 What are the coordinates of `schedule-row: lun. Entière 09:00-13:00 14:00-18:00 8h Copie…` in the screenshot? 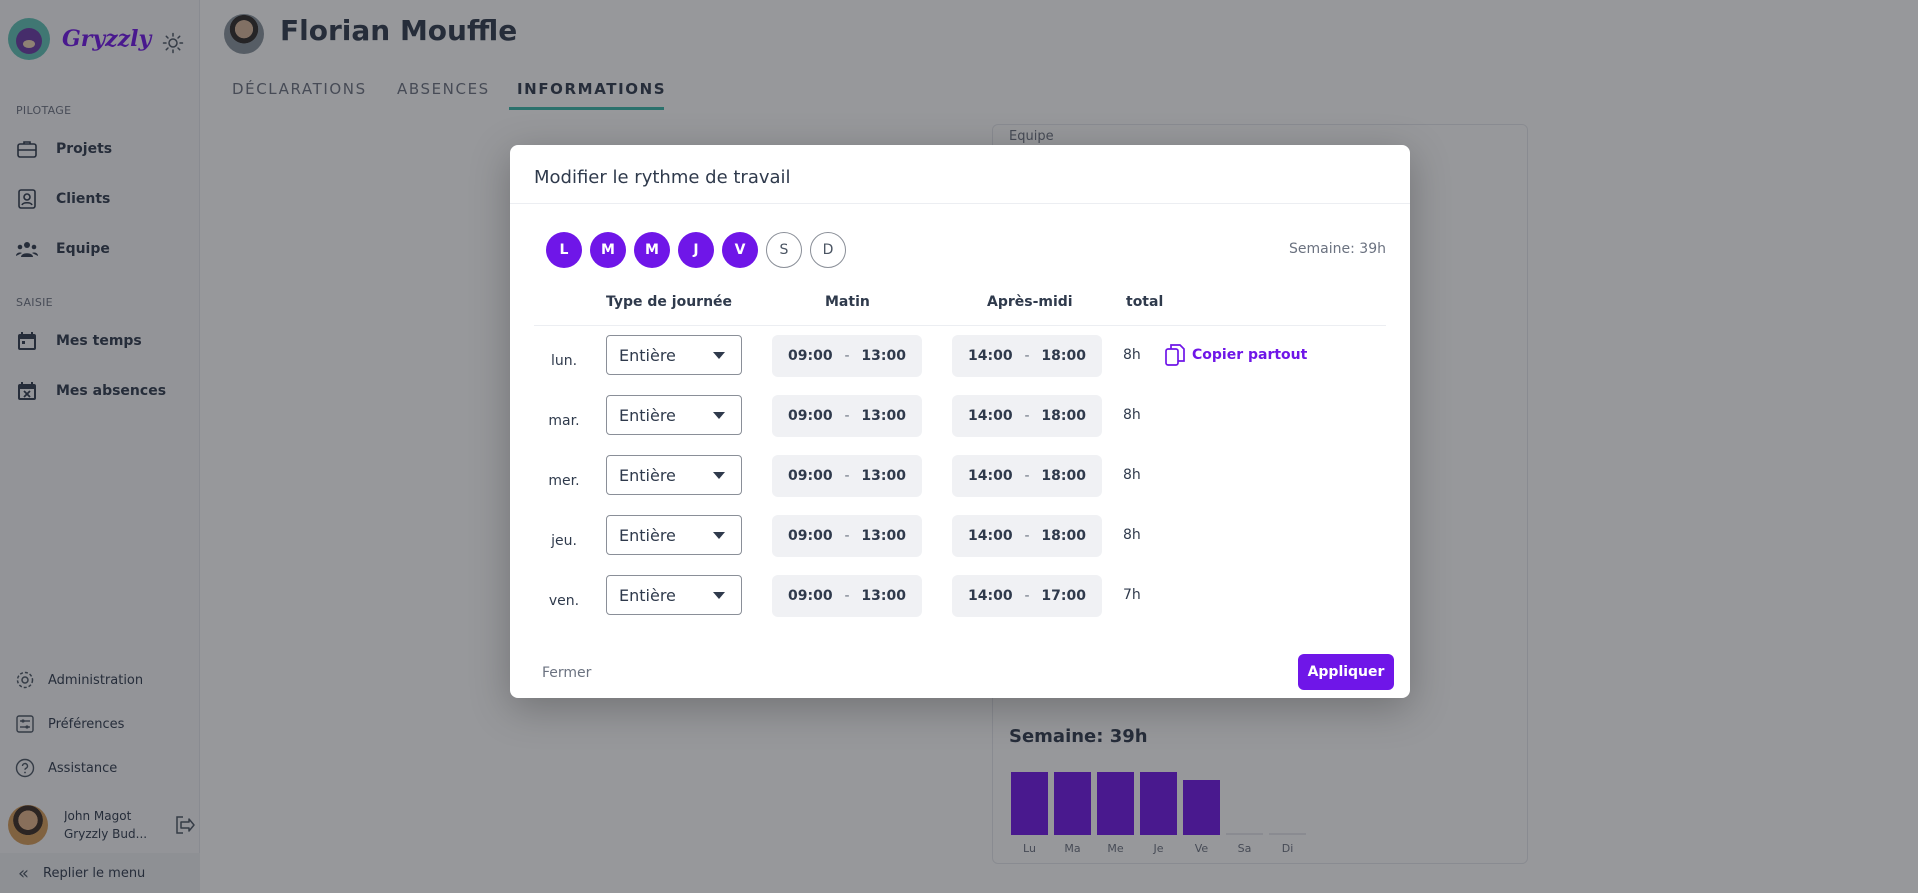 It's located at (960, 365).